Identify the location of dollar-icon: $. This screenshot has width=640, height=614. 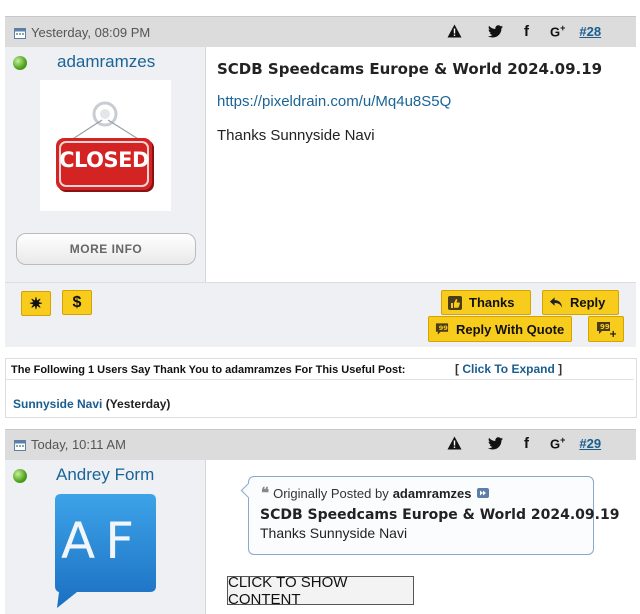
(77, 302).